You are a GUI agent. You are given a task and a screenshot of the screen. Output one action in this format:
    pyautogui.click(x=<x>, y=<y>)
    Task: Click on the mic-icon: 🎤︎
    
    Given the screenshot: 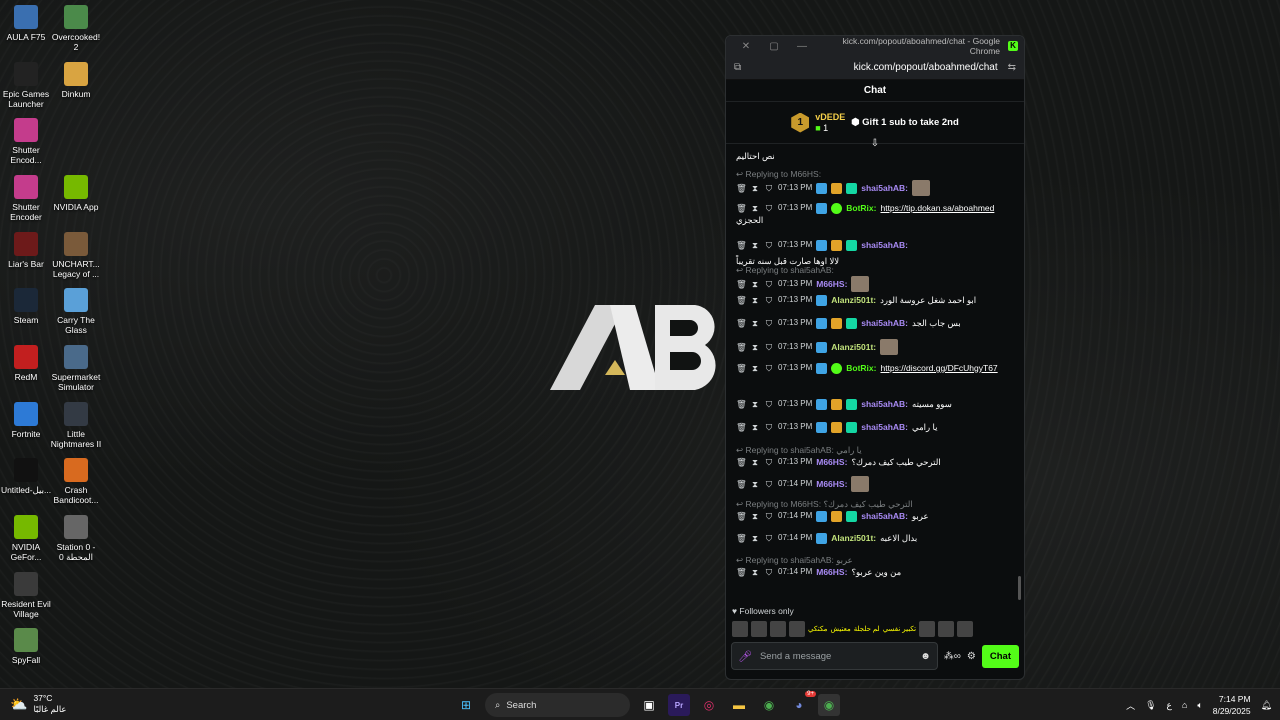 What is the action you would take?
    pyautogui.click(x=745, y=656)
    